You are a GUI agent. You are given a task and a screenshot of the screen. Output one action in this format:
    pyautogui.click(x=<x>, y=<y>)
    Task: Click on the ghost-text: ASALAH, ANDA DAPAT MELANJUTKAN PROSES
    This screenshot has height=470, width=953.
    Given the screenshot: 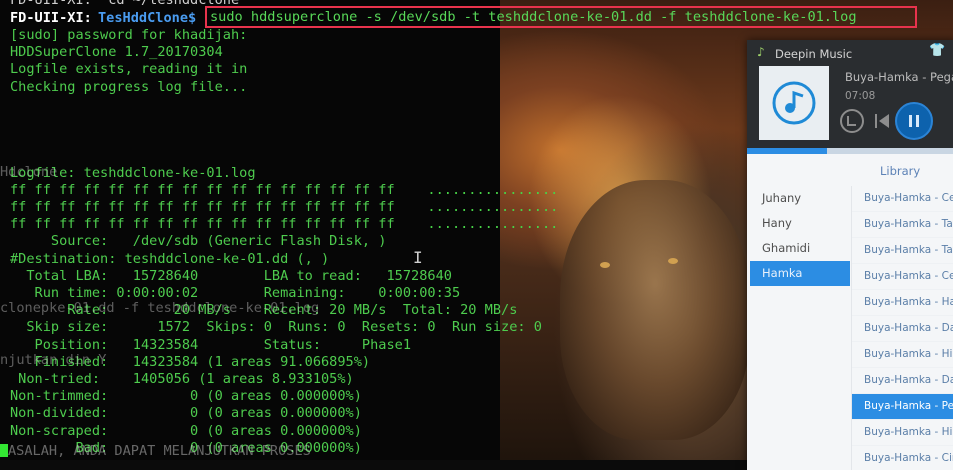 What is the action you would take?
    pyautogui.click(x=159, y=451)
    